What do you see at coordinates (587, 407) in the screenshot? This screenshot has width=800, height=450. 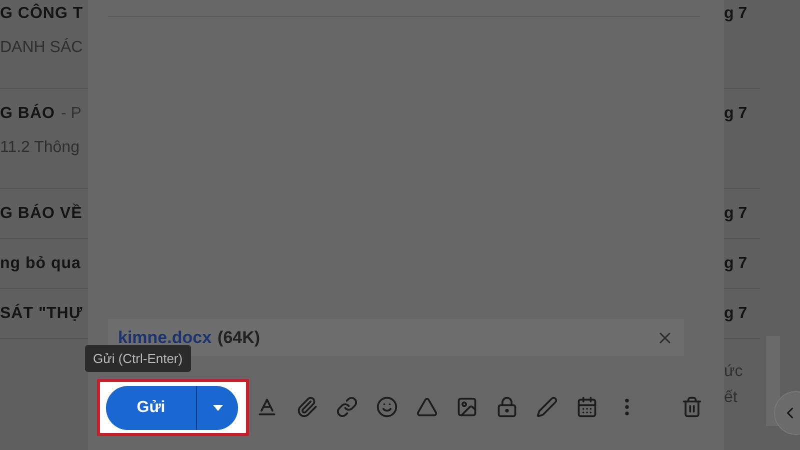 I see `calendar-icon` at bounding box center [587, 407].